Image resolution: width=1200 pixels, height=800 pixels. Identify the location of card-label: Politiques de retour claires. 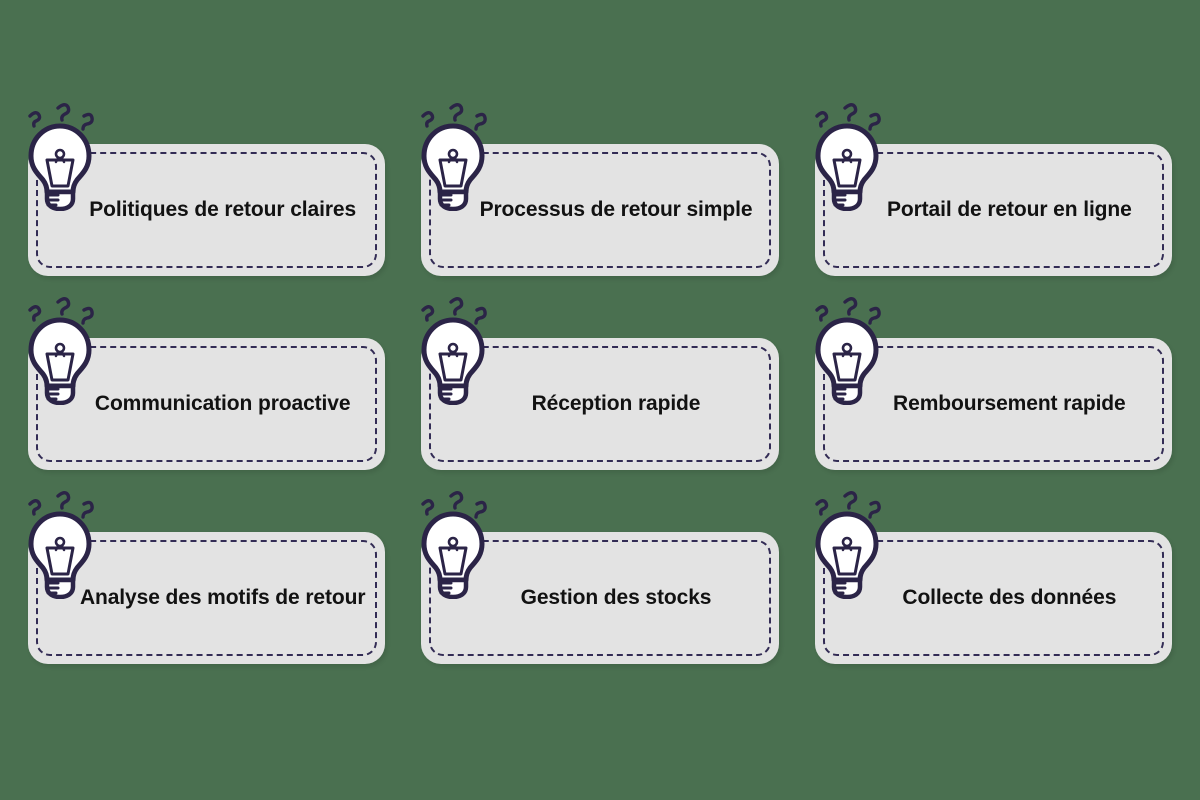
(223, 210).